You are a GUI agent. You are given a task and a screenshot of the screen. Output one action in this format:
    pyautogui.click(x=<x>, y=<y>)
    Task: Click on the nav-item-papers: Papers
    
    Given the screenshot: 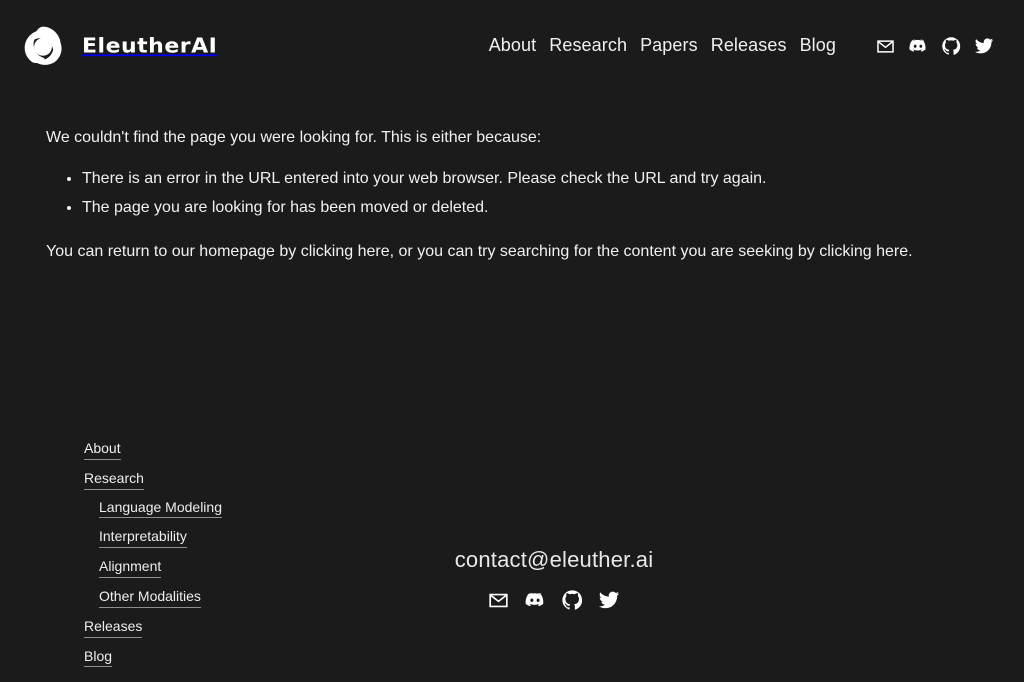 What is the action you would take?
    pyautogui.click(x=669, y=46)
    